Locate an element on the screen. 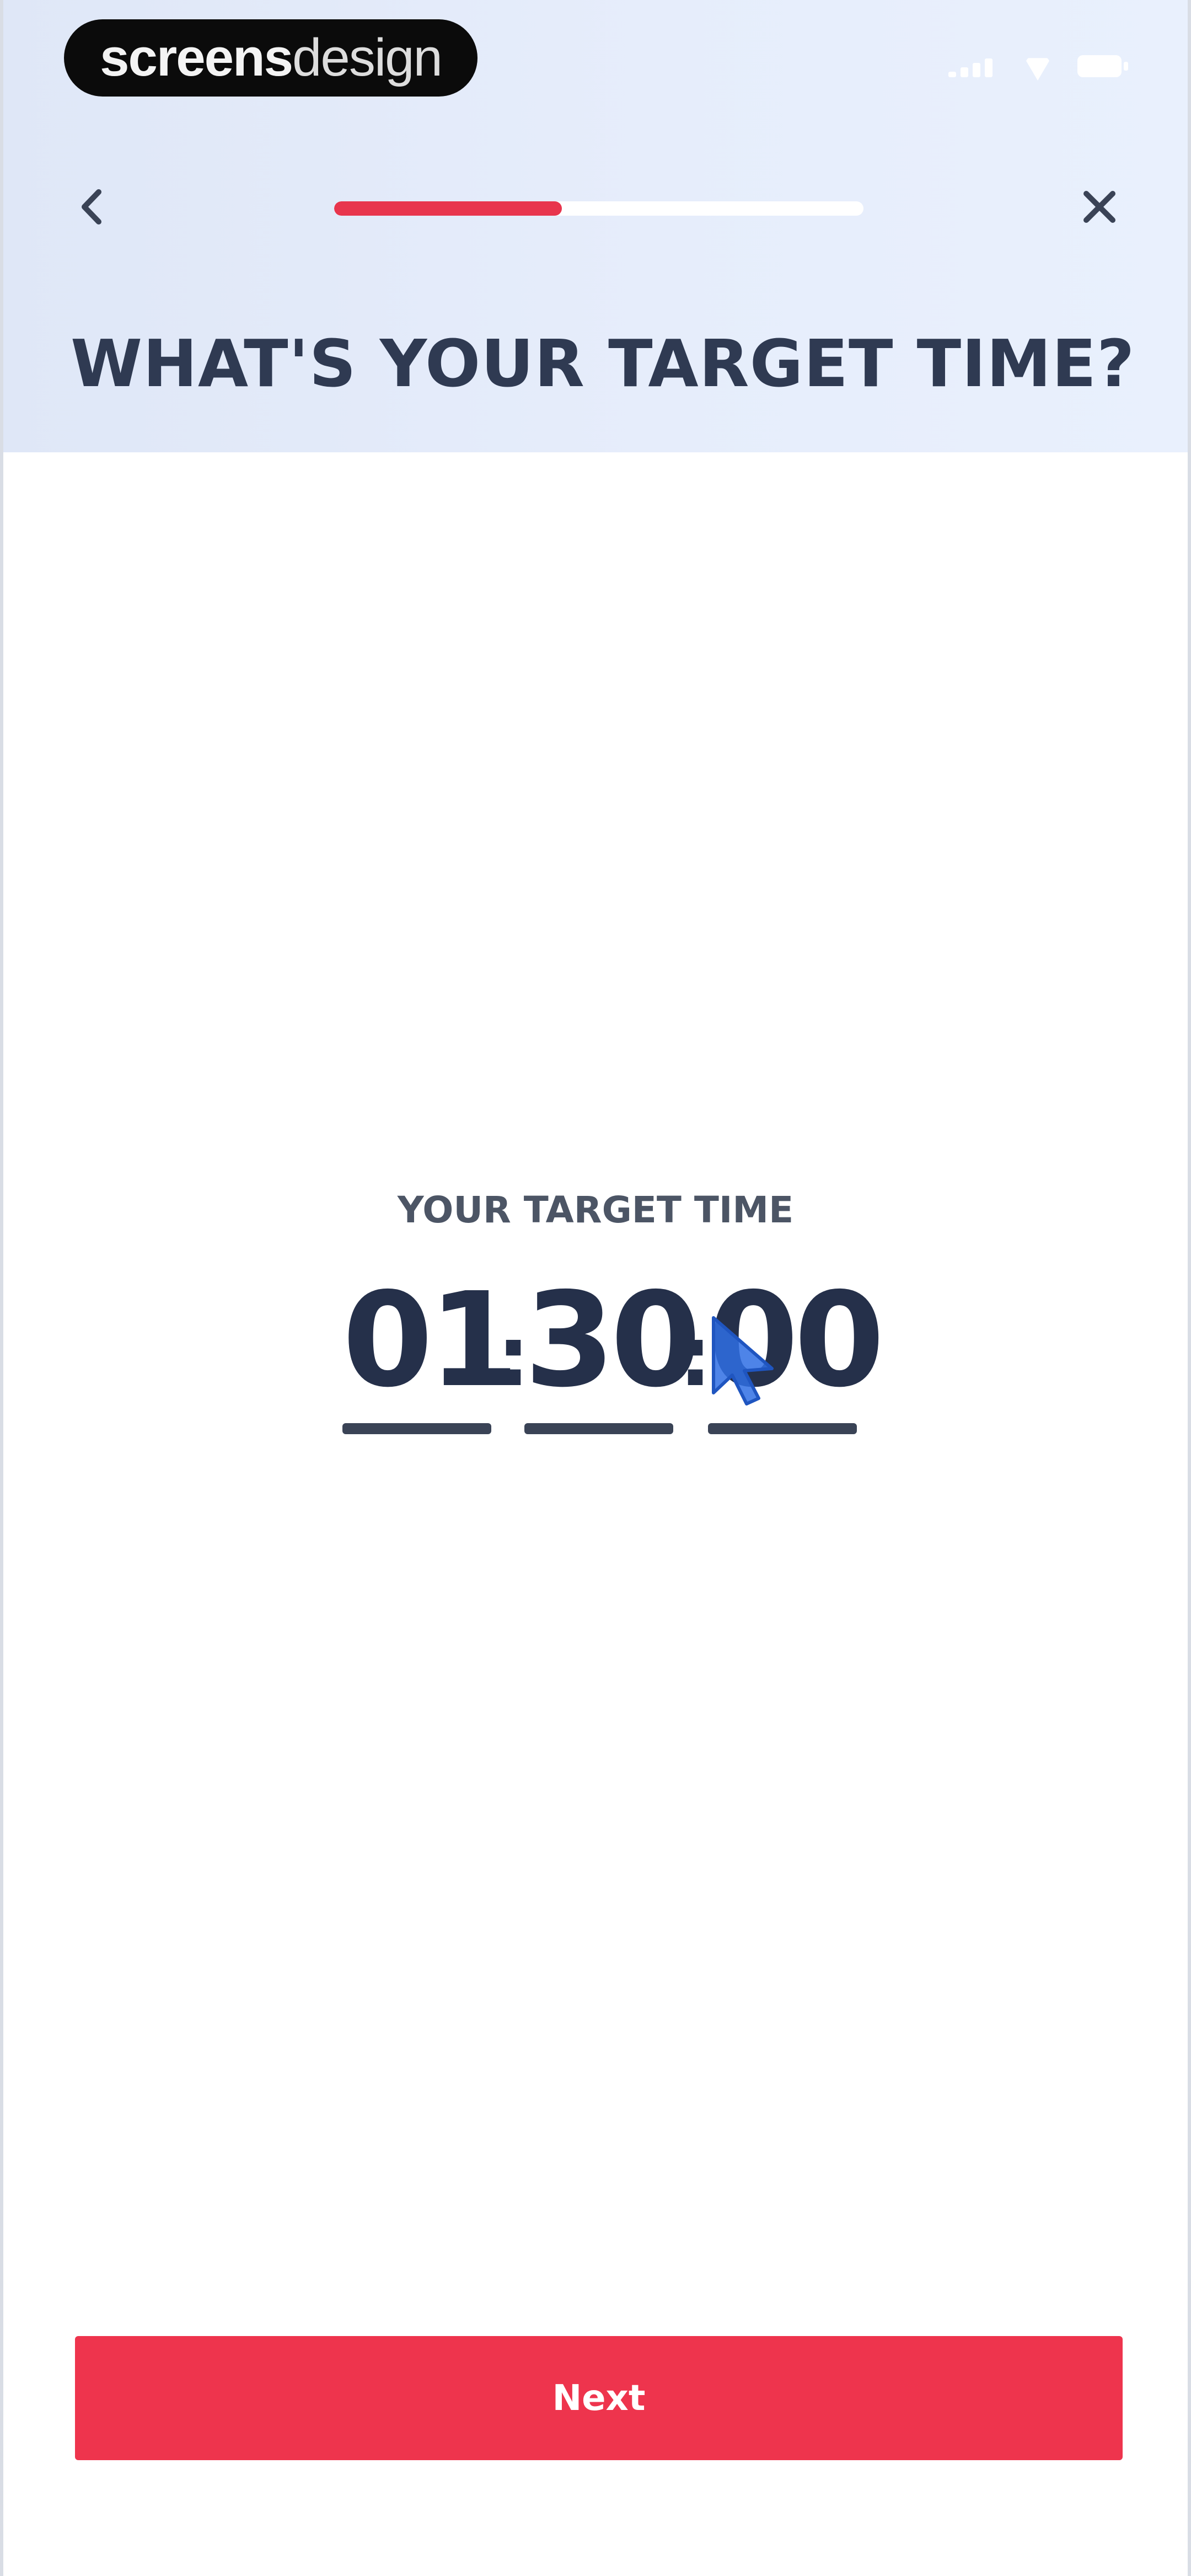  target-time-picker: 01 : 30 : 00 is located at coordinates (595, 1351).